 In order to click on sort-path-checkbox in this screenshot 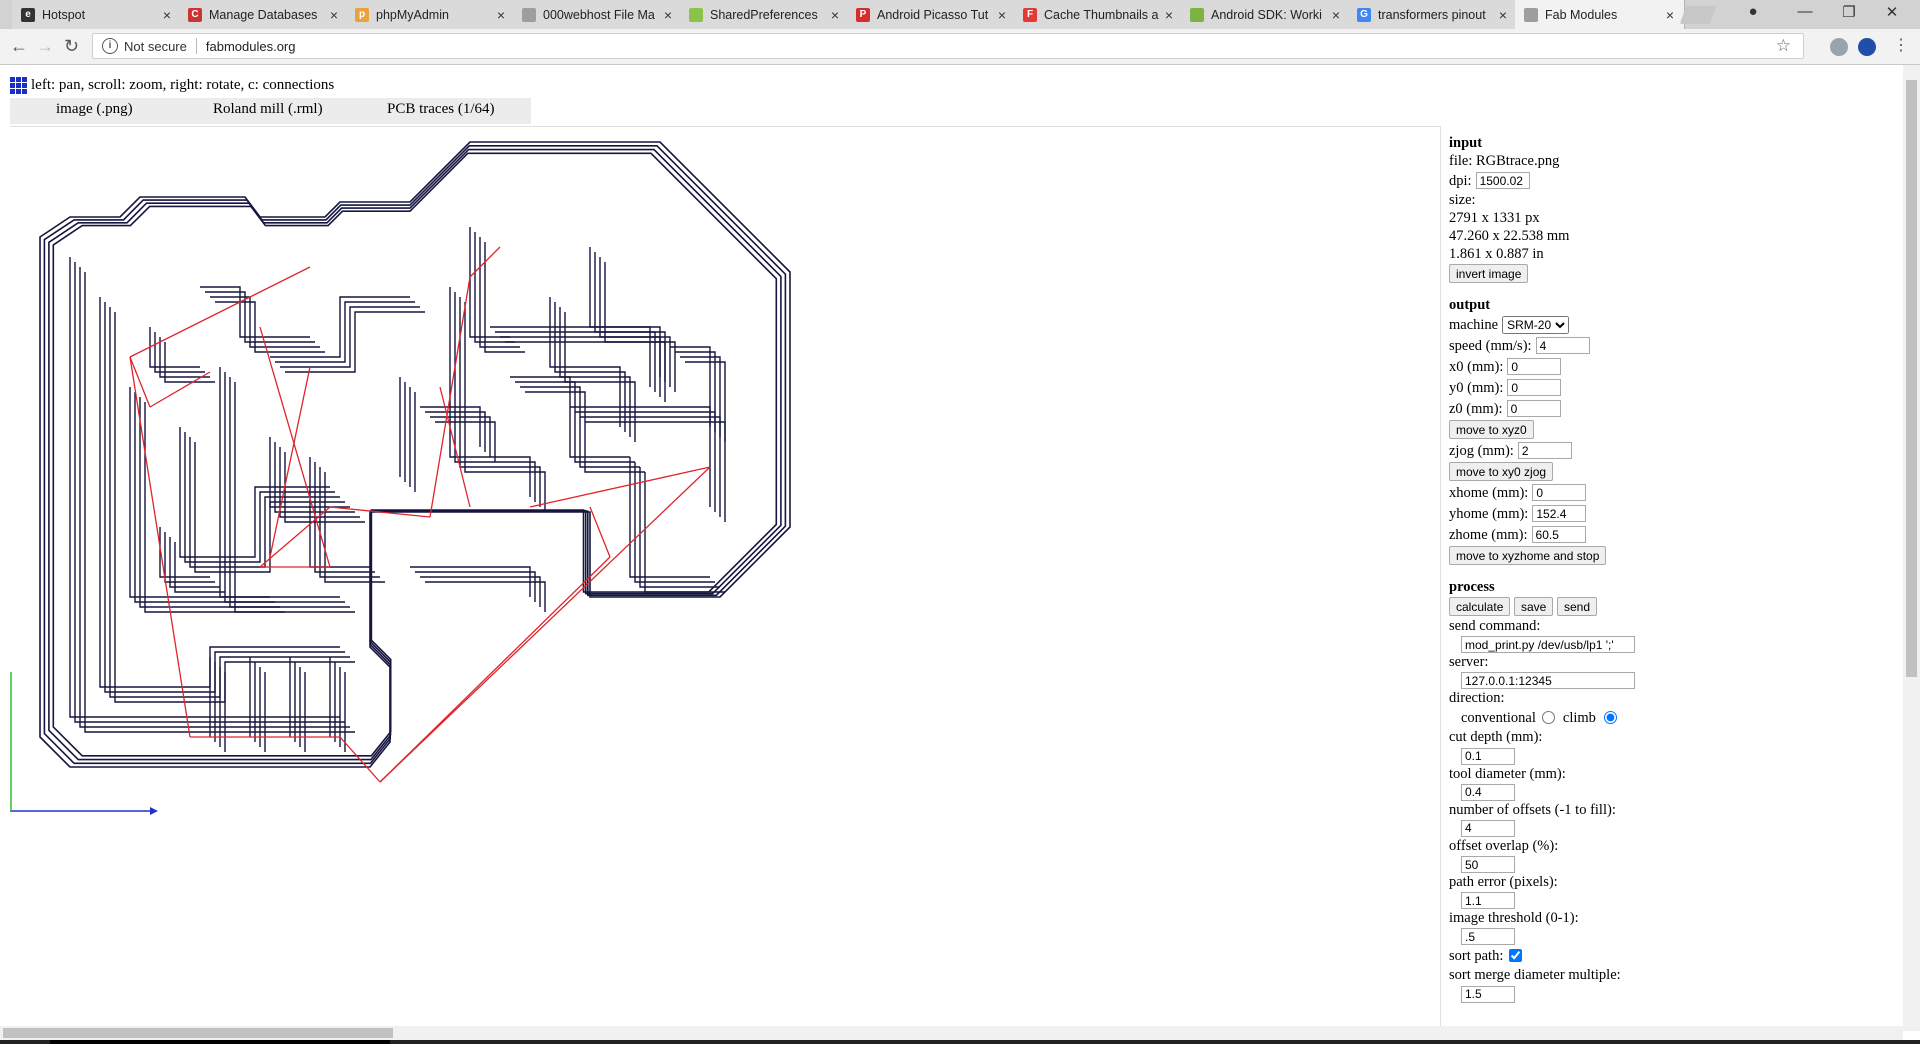, I will do `click(1516, 956)`.